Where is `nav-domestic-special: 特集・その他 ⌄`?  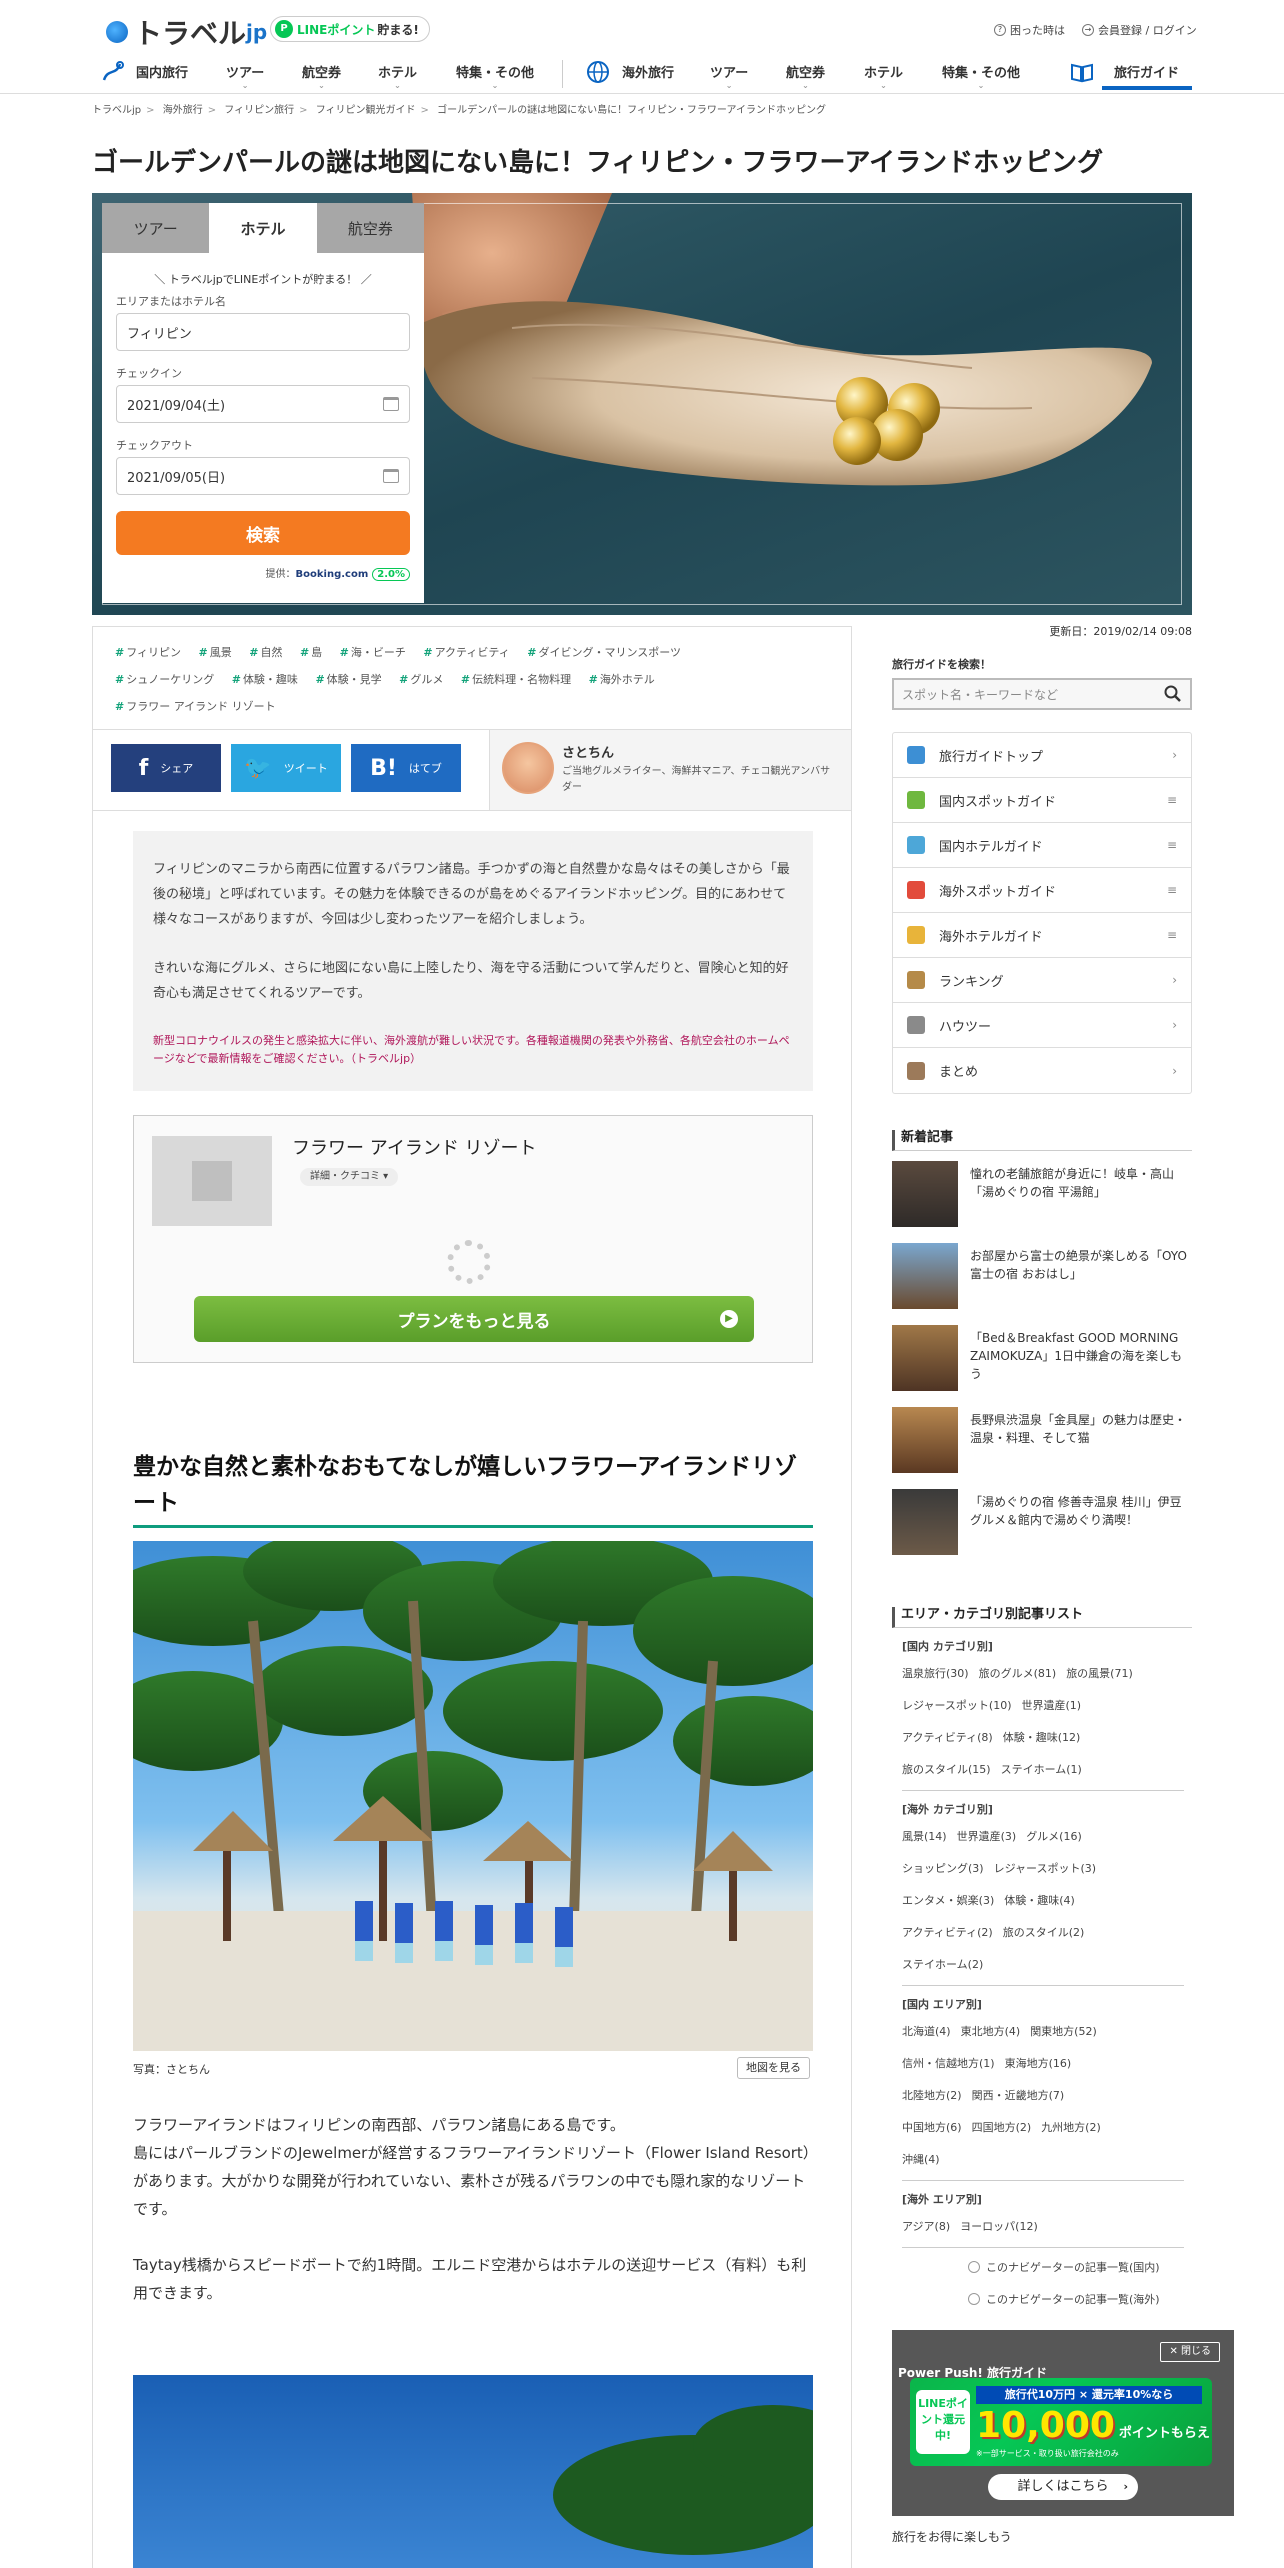
nav-domestic-special: 特集・その他 ⌄ is located at coordinates (495, 76).